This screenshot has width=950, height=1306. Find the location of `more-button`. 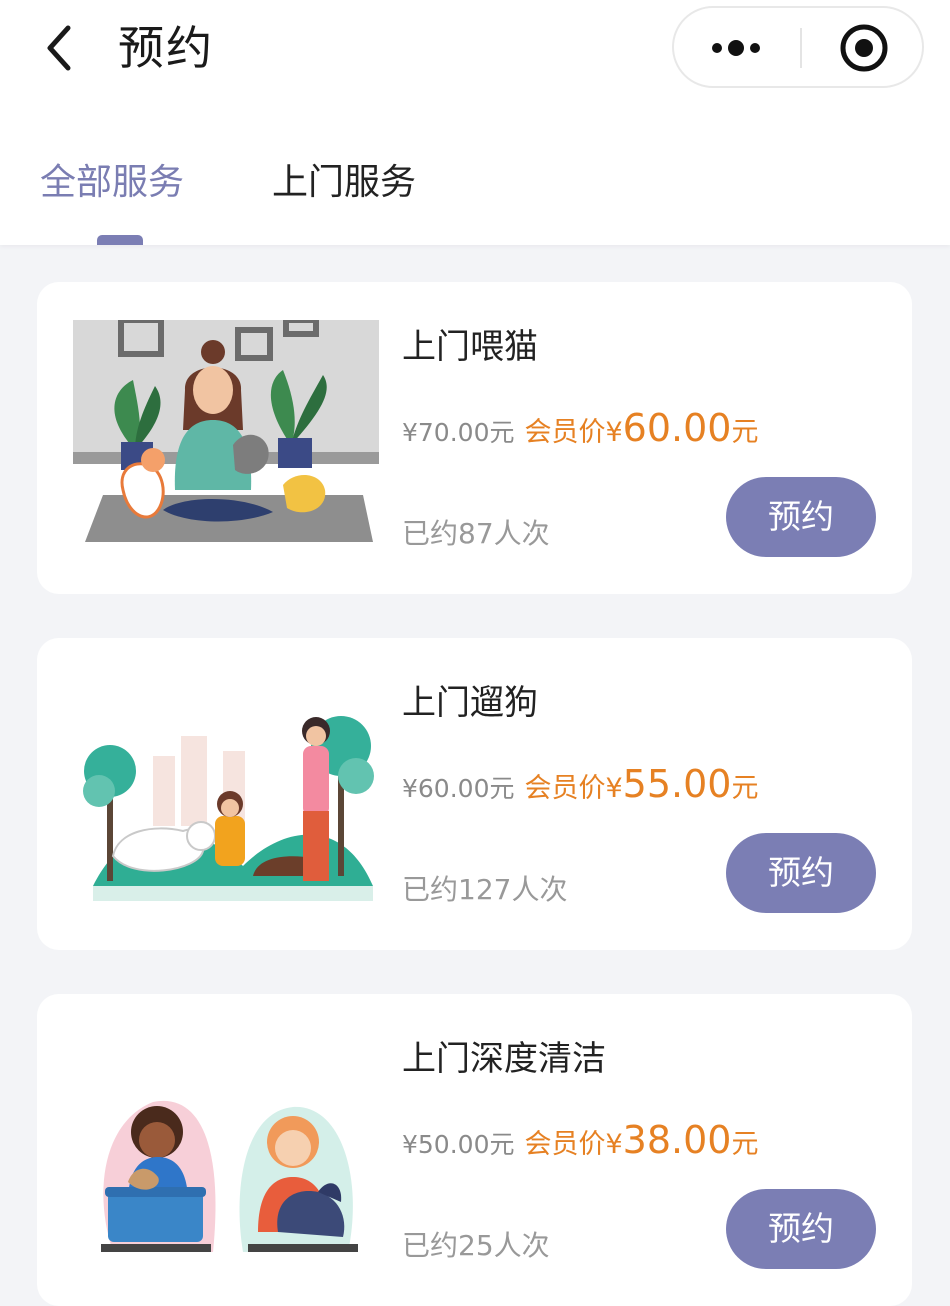

more-button is located at coordinates (737, 47).